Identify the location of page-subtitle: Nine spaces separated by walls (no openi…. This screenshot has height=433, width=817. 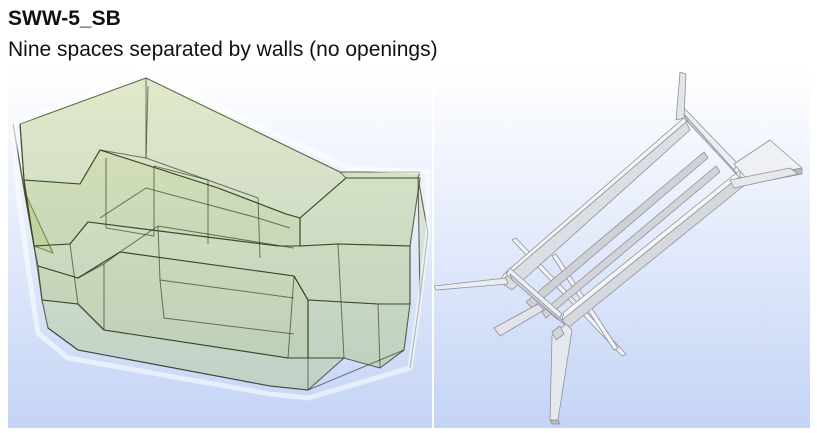
(223, 49).